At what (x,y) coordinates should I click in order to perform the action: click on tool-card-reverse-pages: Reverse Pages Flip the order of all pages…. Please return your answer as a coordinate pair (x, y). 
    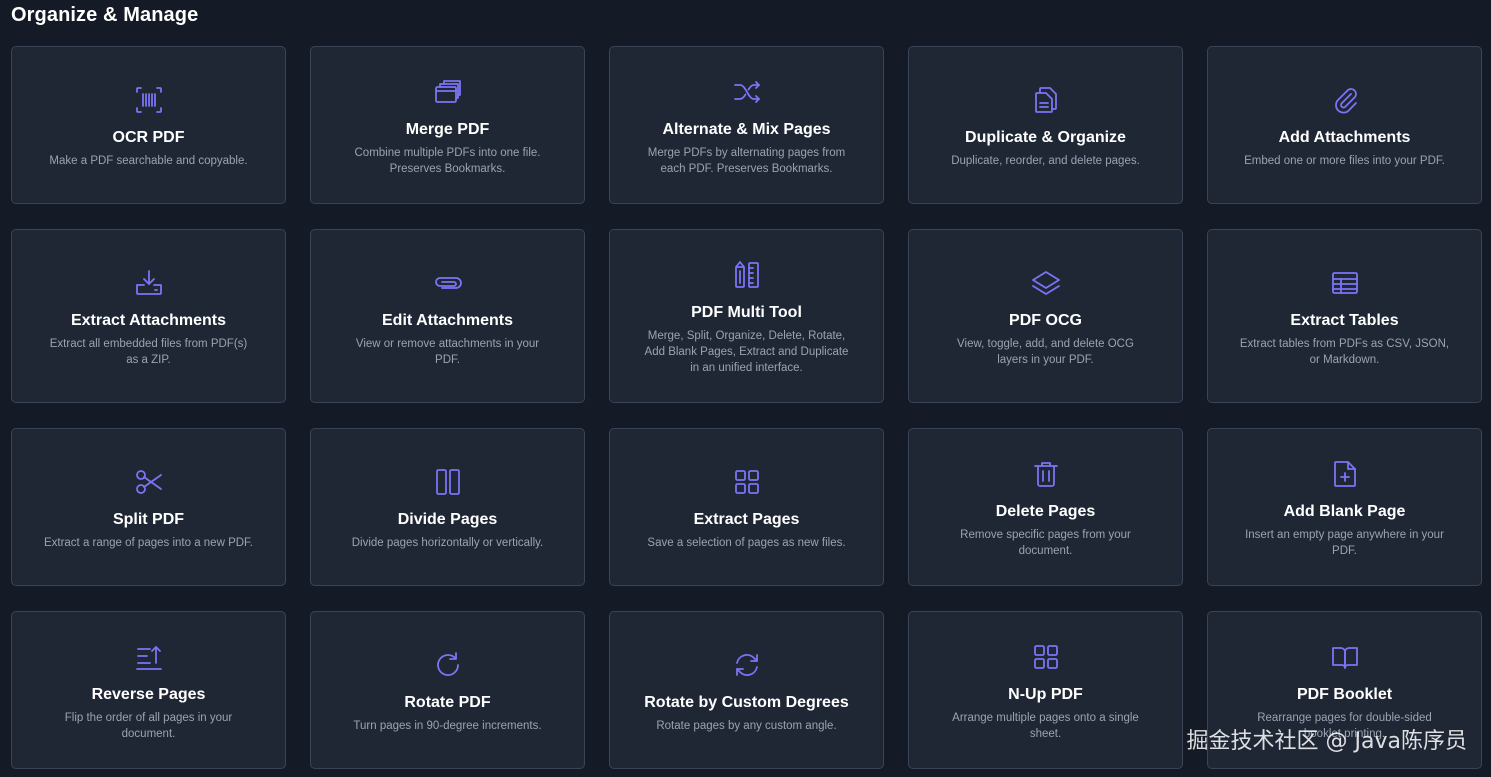
    Looking at the image, I should click on (148, 690).